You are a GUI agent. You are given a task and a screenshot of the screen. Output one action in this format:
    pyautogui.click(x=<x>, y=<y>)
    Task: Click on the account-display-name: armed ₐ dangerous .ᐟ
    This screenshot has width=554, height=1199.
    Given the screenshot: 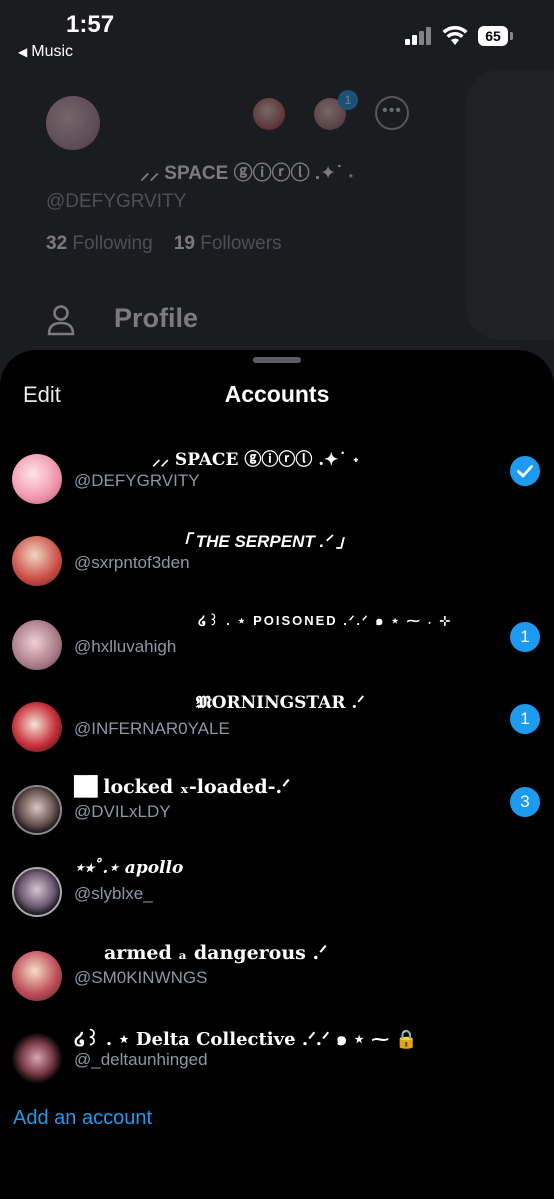 What is the action you would take?
    pyautogui.click(x=216, y=953)
    